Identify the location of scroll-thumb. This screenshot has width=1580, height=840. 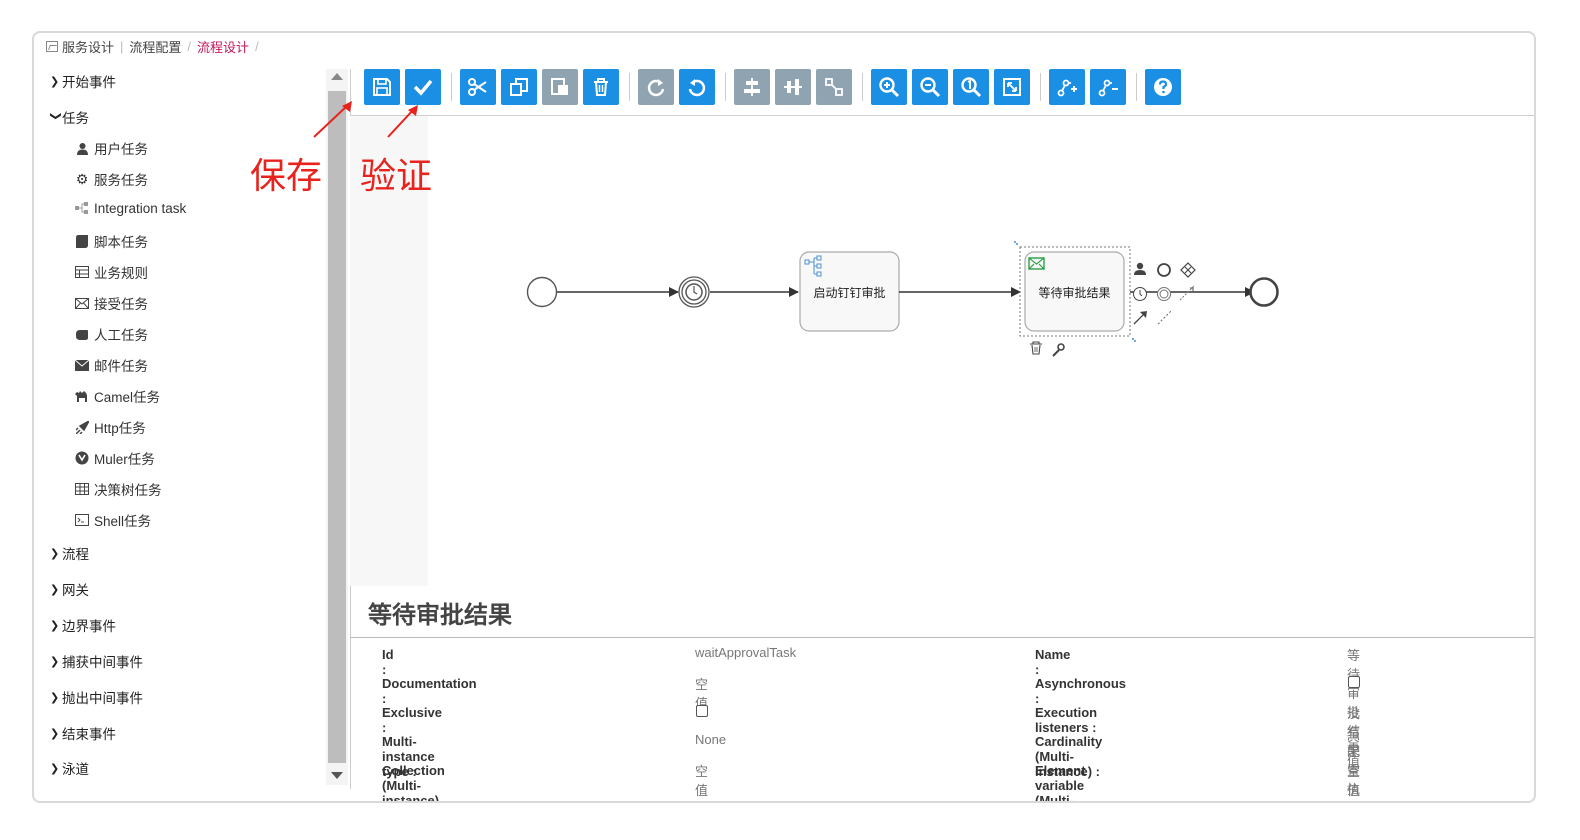
(337, 427).